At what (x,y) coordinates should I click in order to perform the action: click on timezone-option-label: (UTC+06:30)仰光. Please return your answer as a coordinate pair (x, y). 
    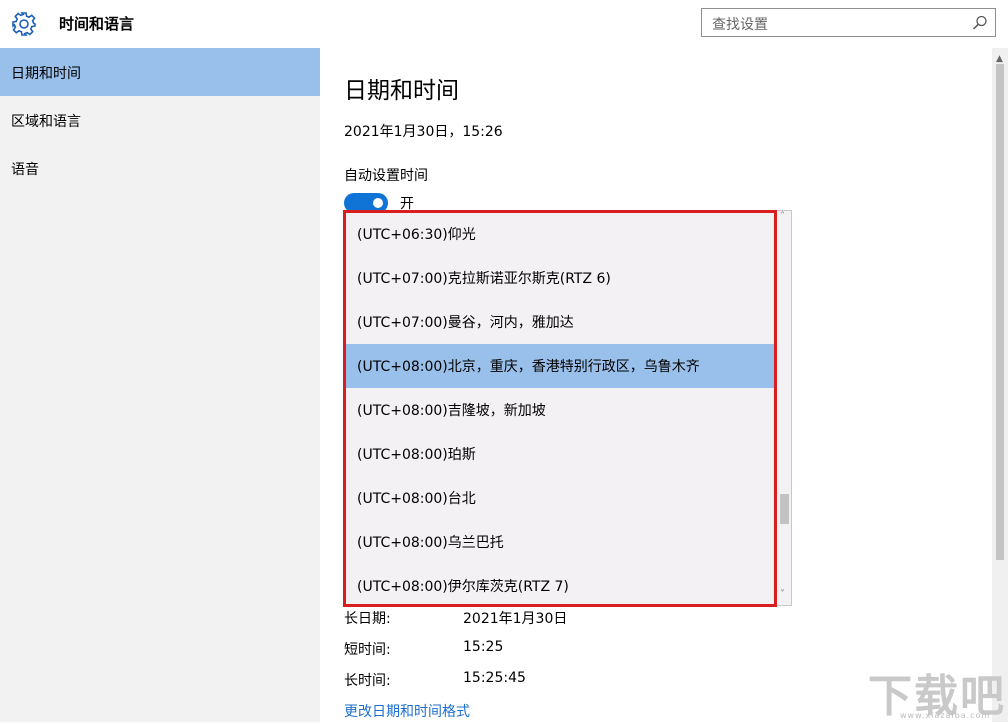
    Looking at the image, I should click on (416, 234).